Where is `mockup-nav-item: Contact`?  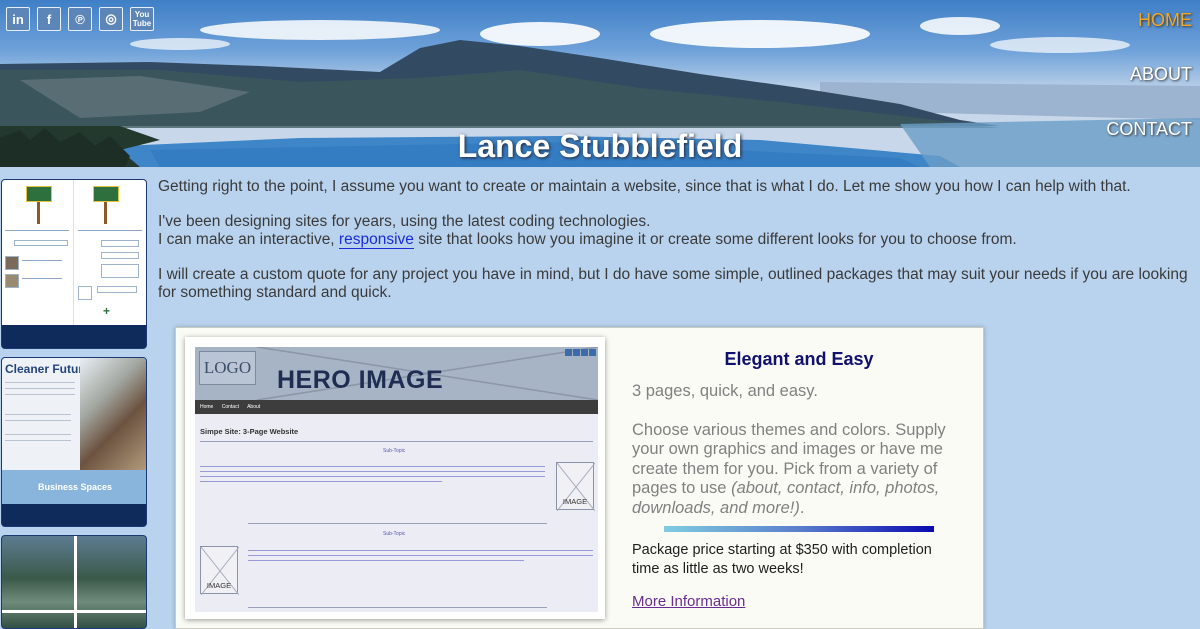
mockup-nav-item: Contact is located at coordinates (230, 407).